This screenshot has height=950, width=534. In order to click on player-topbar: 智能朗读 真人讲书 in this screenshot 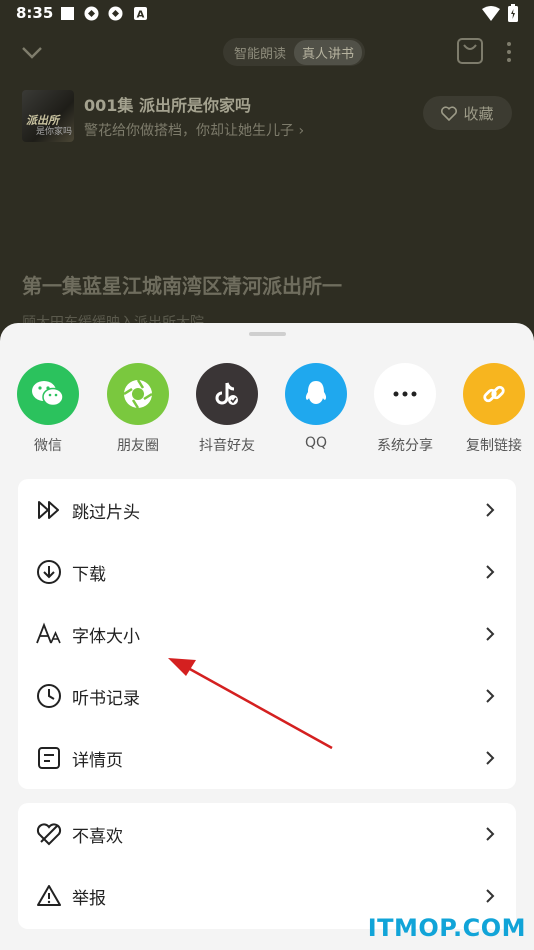, I will do `click(267, 52)`.